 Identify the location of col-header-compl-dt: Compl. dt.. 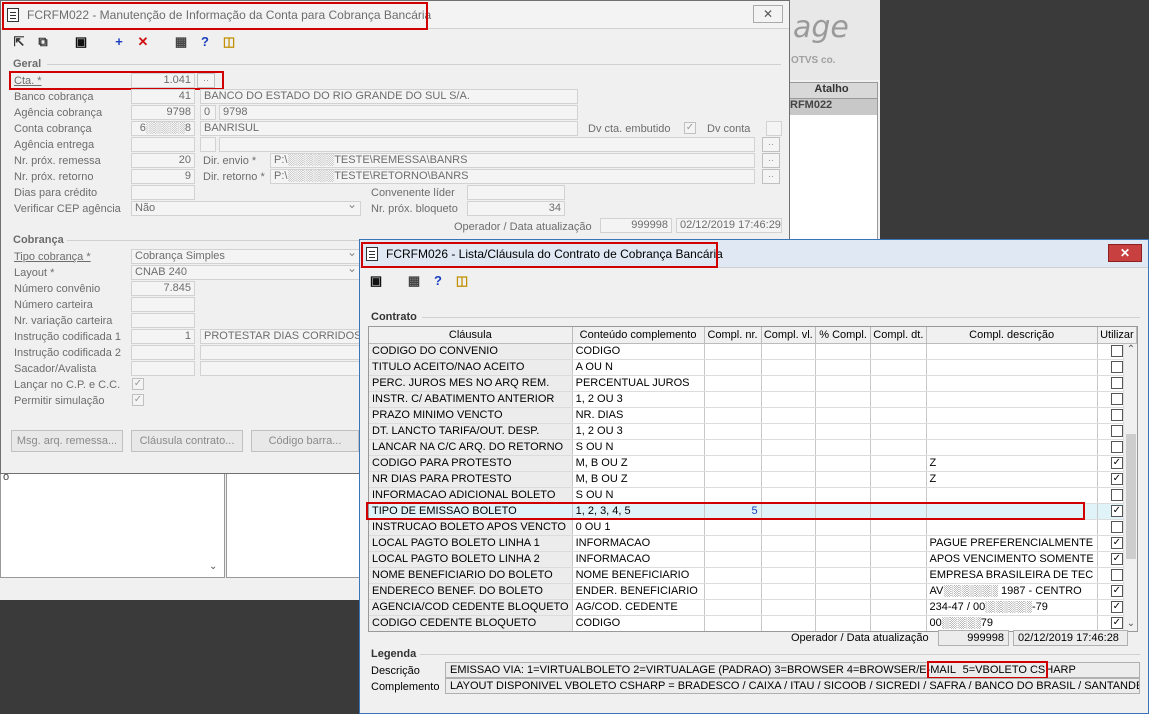
(898, 335).